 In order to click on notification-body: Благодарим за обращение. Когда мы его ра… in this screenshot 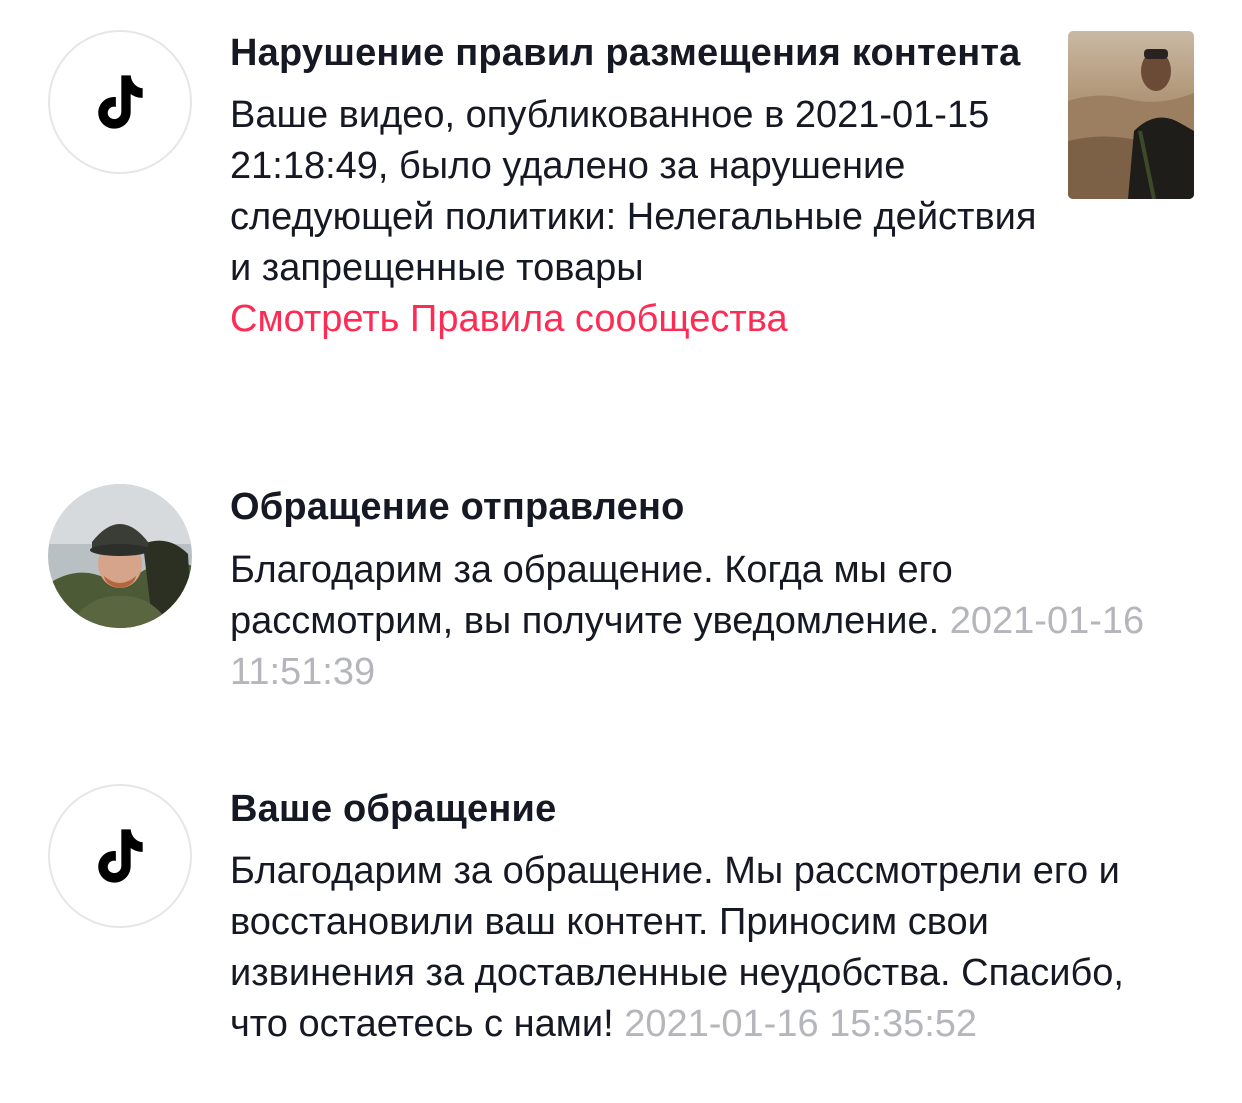, I will do `click(702, 621)`.